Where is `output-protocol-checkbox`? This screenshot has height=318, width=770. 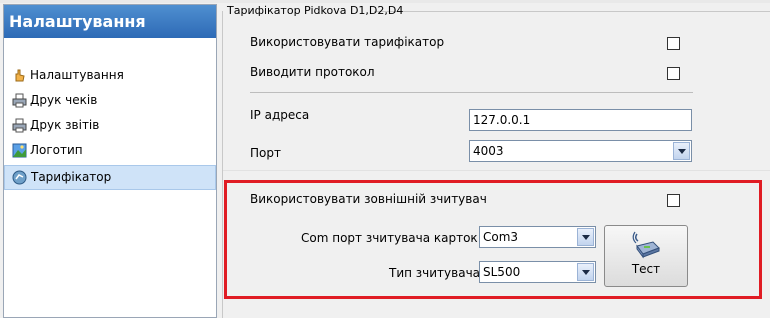 output-protocol-checkbox is located at coordinates (673, 73).